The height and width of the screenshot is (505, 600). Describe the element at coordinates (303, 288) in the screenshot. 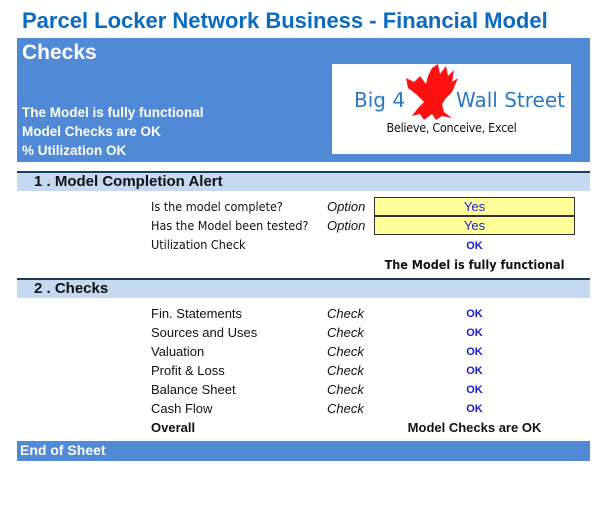

I see `section-header-checks: 2 . Checks` at that location.